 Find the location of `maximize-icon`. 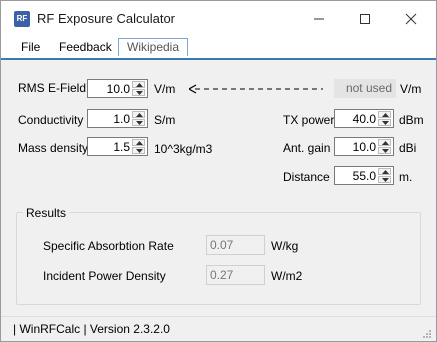

maximize-icon is located at coordinates (365, 19).